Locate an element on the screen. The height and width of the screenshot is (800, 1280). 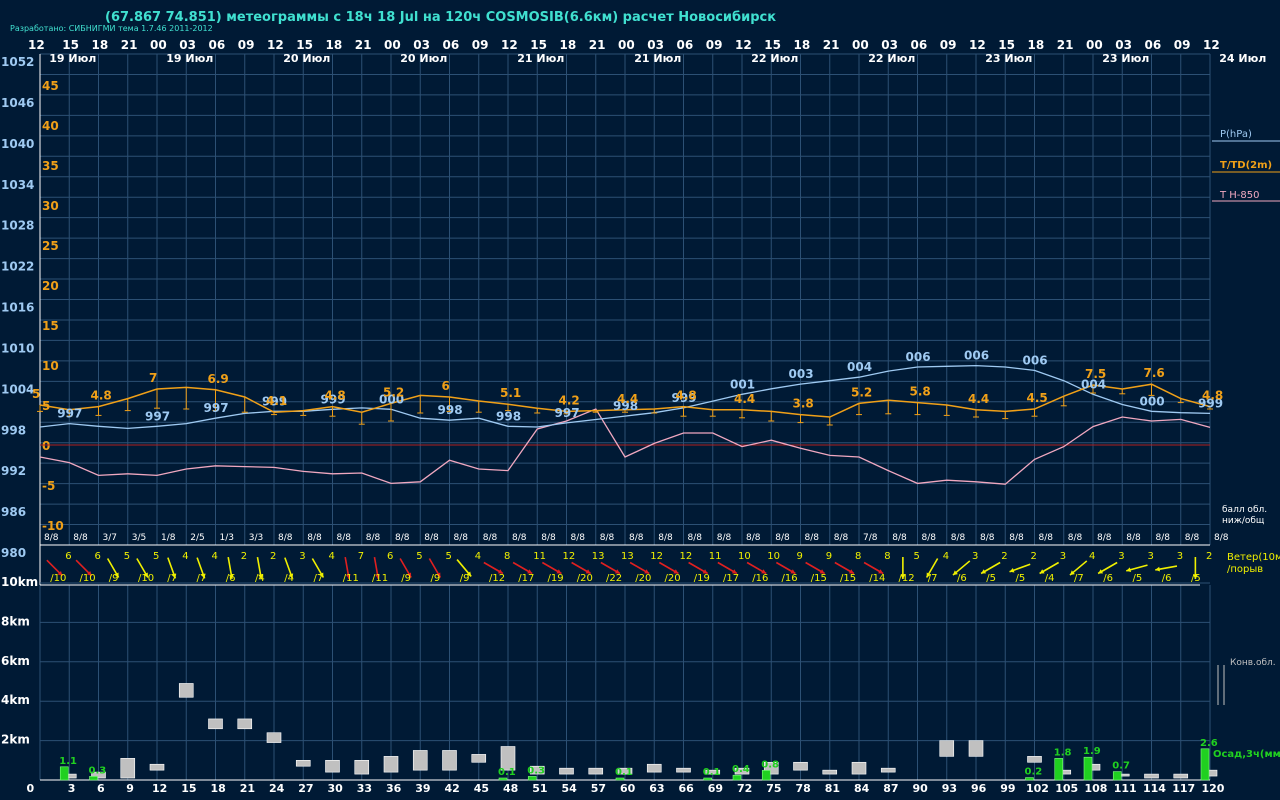
wind-gust-label: /17 is located at coordinates (526, 578).